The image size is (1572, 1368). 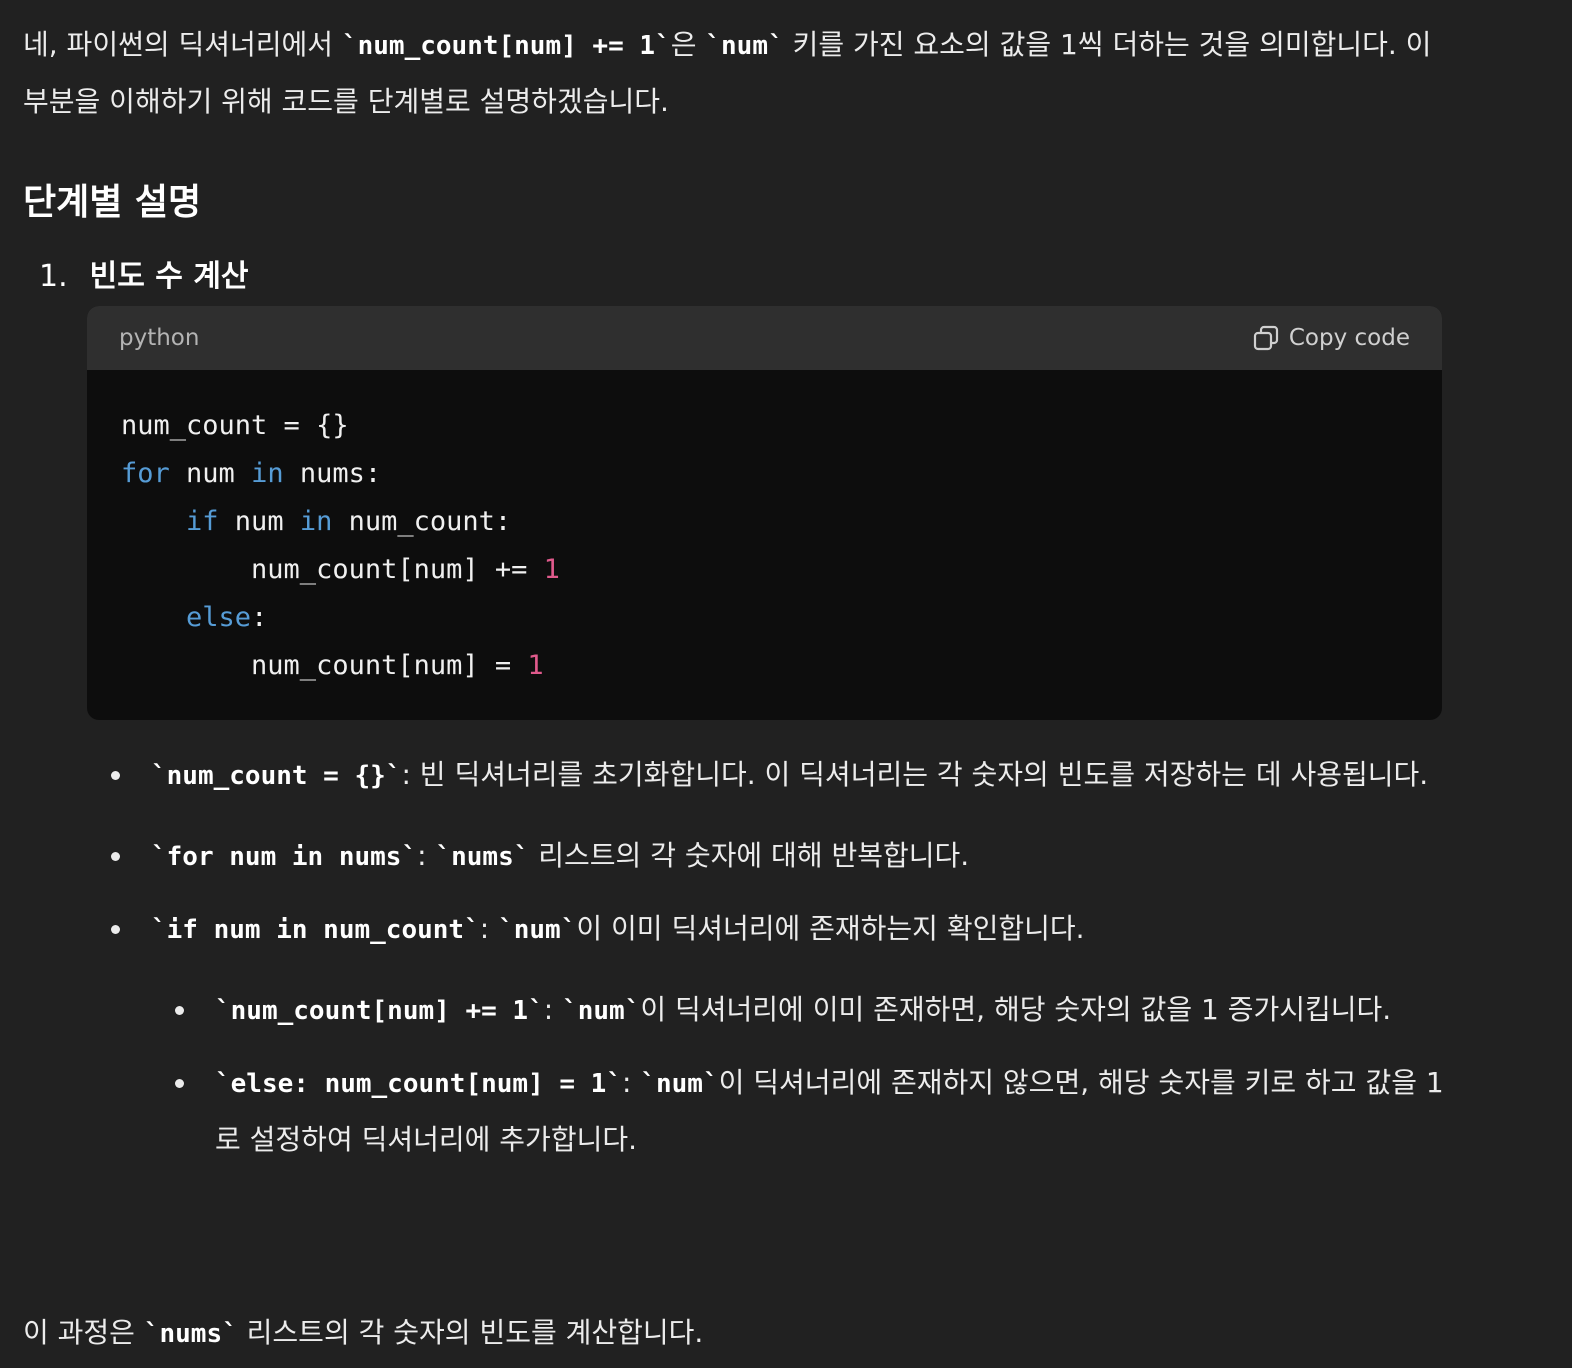 What do you see at coordinates (284, 857) in the screenshot?
I see `inline-code: `for num in nums`` at bounding box center [284, 857].